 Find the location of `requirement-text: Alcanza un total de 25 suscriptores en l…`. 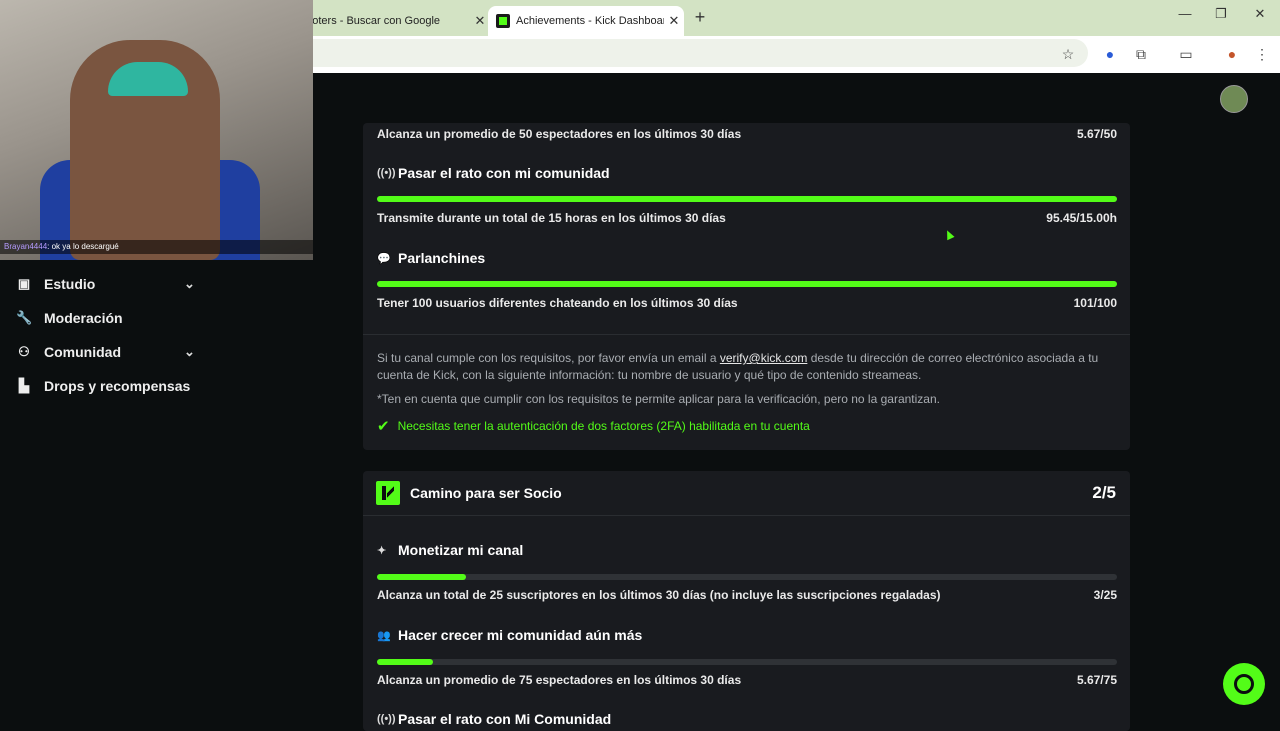

requirement-text: Alcanza un total de 25 suscriptores en l… is located at coordinates (659, 595).